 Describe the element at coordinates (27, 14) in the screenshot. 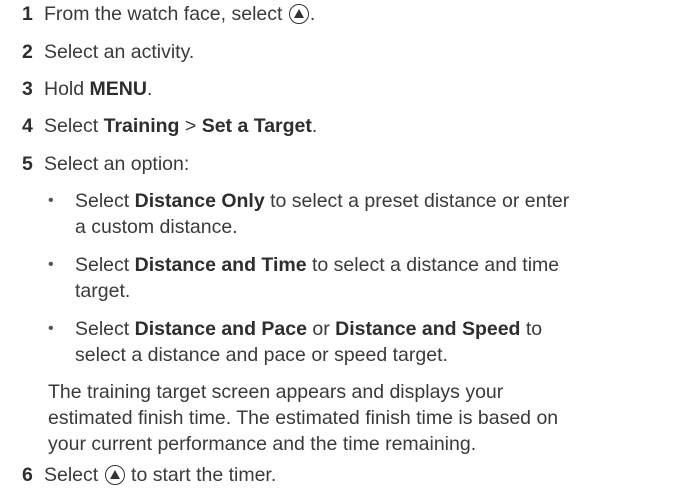

I see `step-number: 1` at that location.